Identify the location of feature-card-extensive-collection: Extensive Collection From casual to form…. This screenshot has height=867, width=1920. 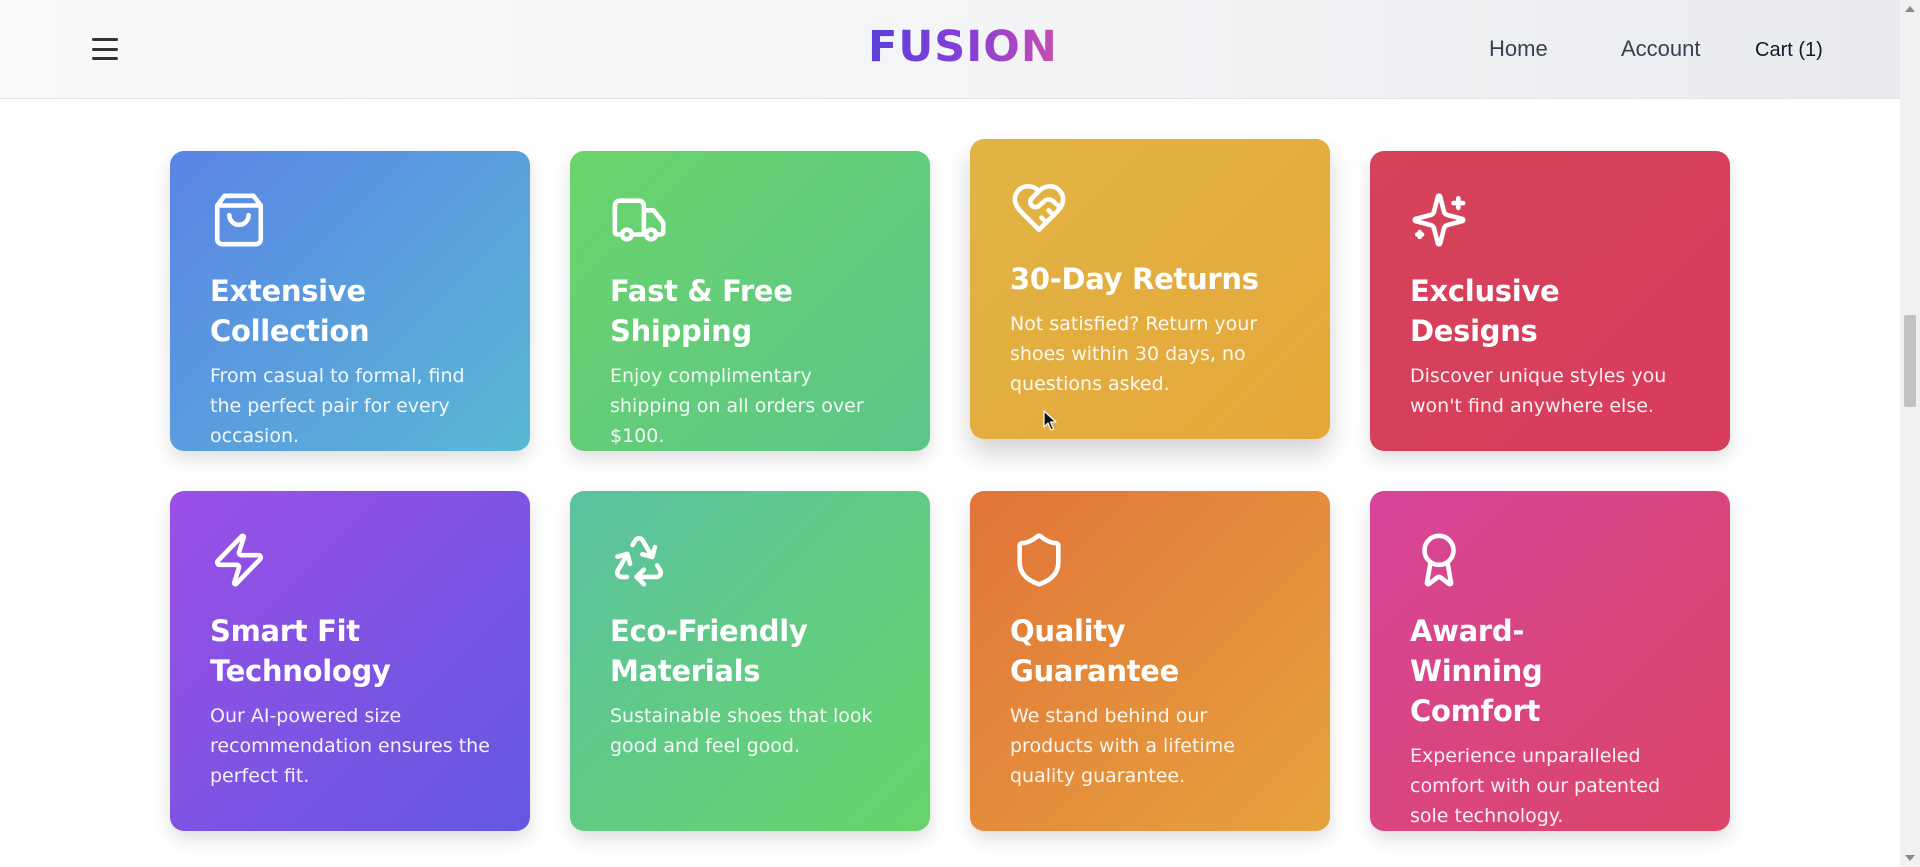
(350, 301).